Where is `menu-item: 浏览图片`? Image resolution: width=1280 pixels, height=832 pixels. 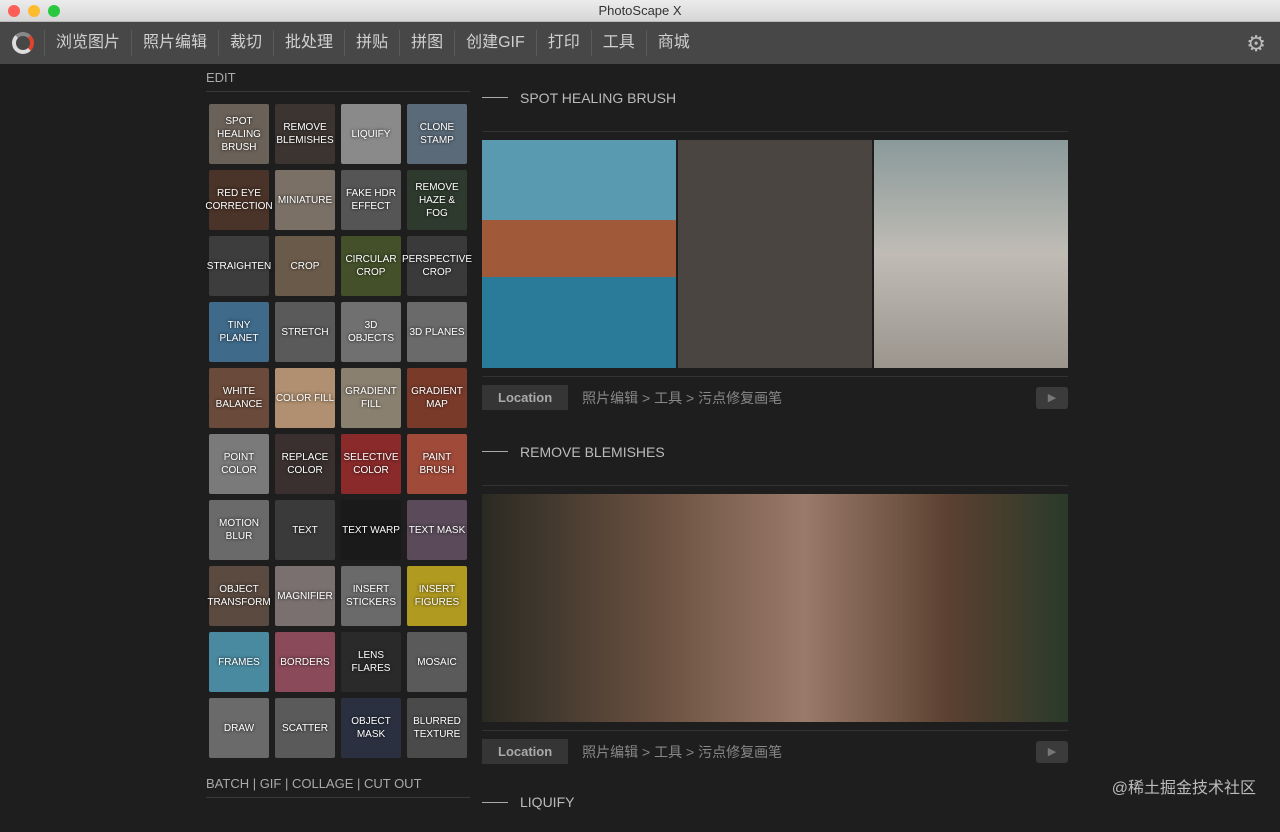
menu-item: 浏览图片 is located at coordinates (87, 43).